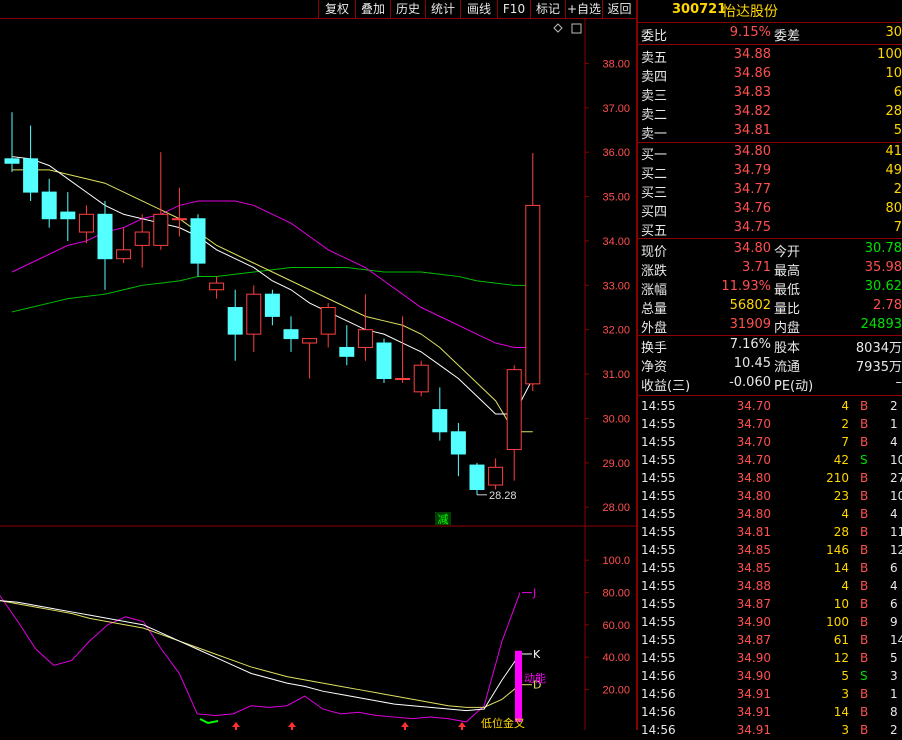 The image size is (902, 740). I want to click on tick-row: 14:5634.9114B8, so click(770, 713).